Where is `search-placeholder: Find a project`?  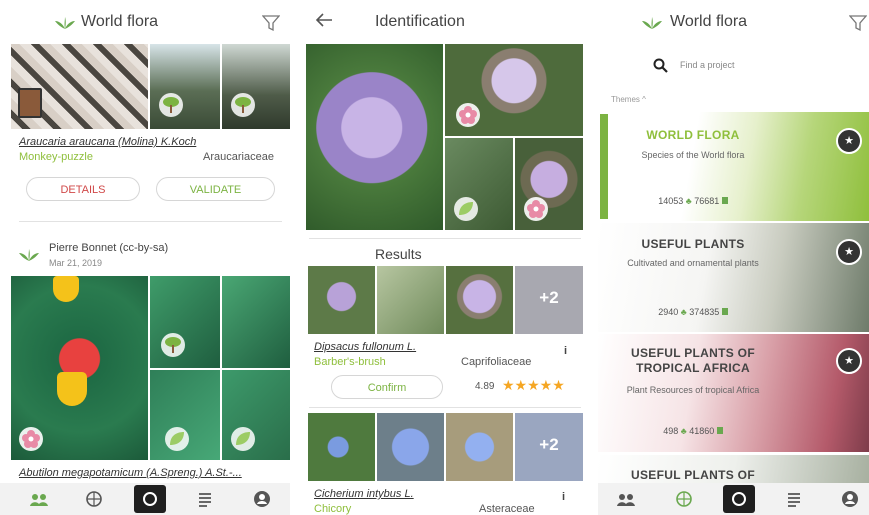 search-placeholder: Find a project is located at coordinates (707, 65).